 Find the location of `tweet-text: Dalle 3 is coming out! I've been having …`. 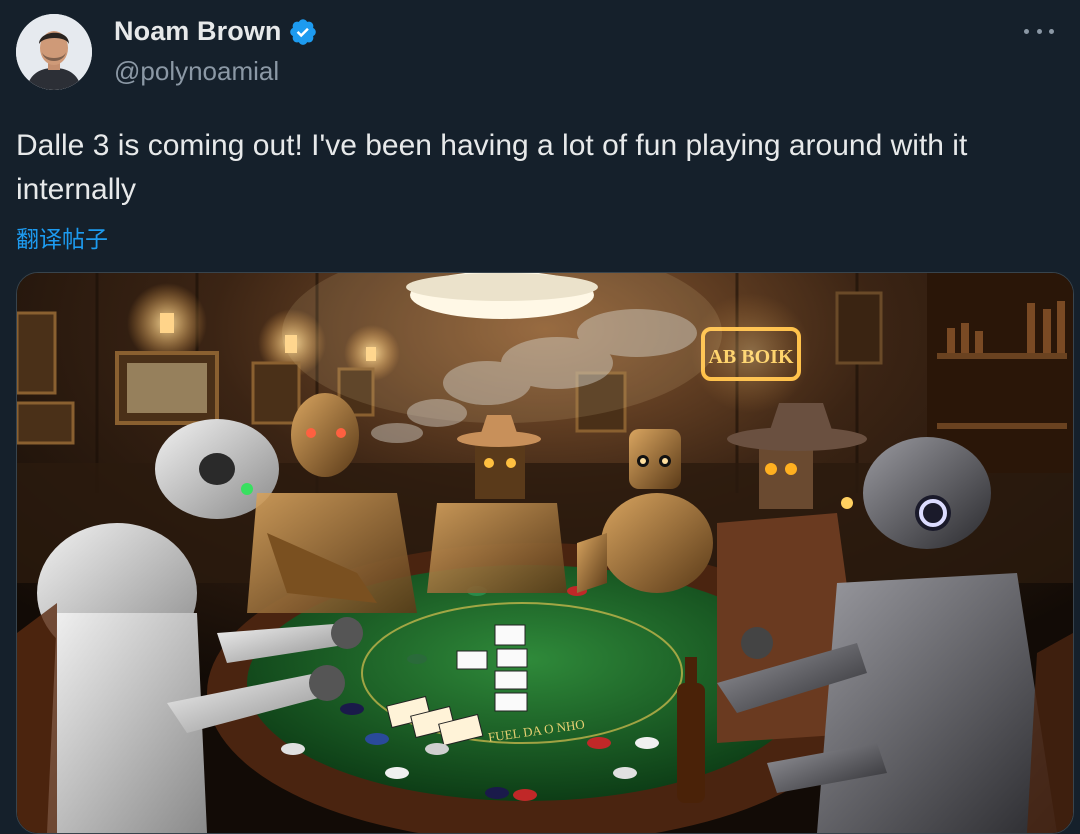

tweet-text: Dalle 3 is coming out! I've been having … is located at coordinates (492, 167).